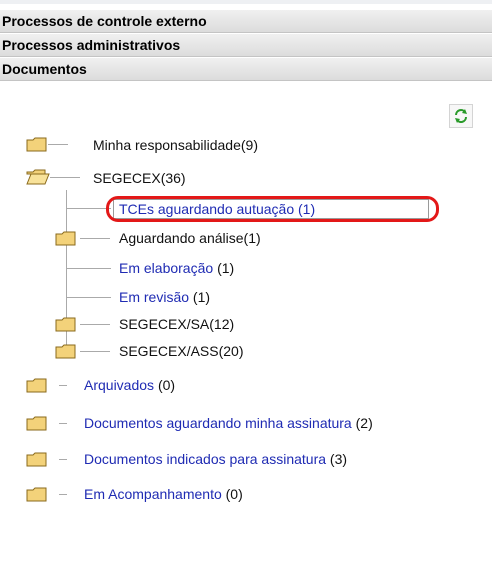 Image resolution: width=492 pixels, height=572 pixels. I want to click on item-count: (3), so click(338, 459).